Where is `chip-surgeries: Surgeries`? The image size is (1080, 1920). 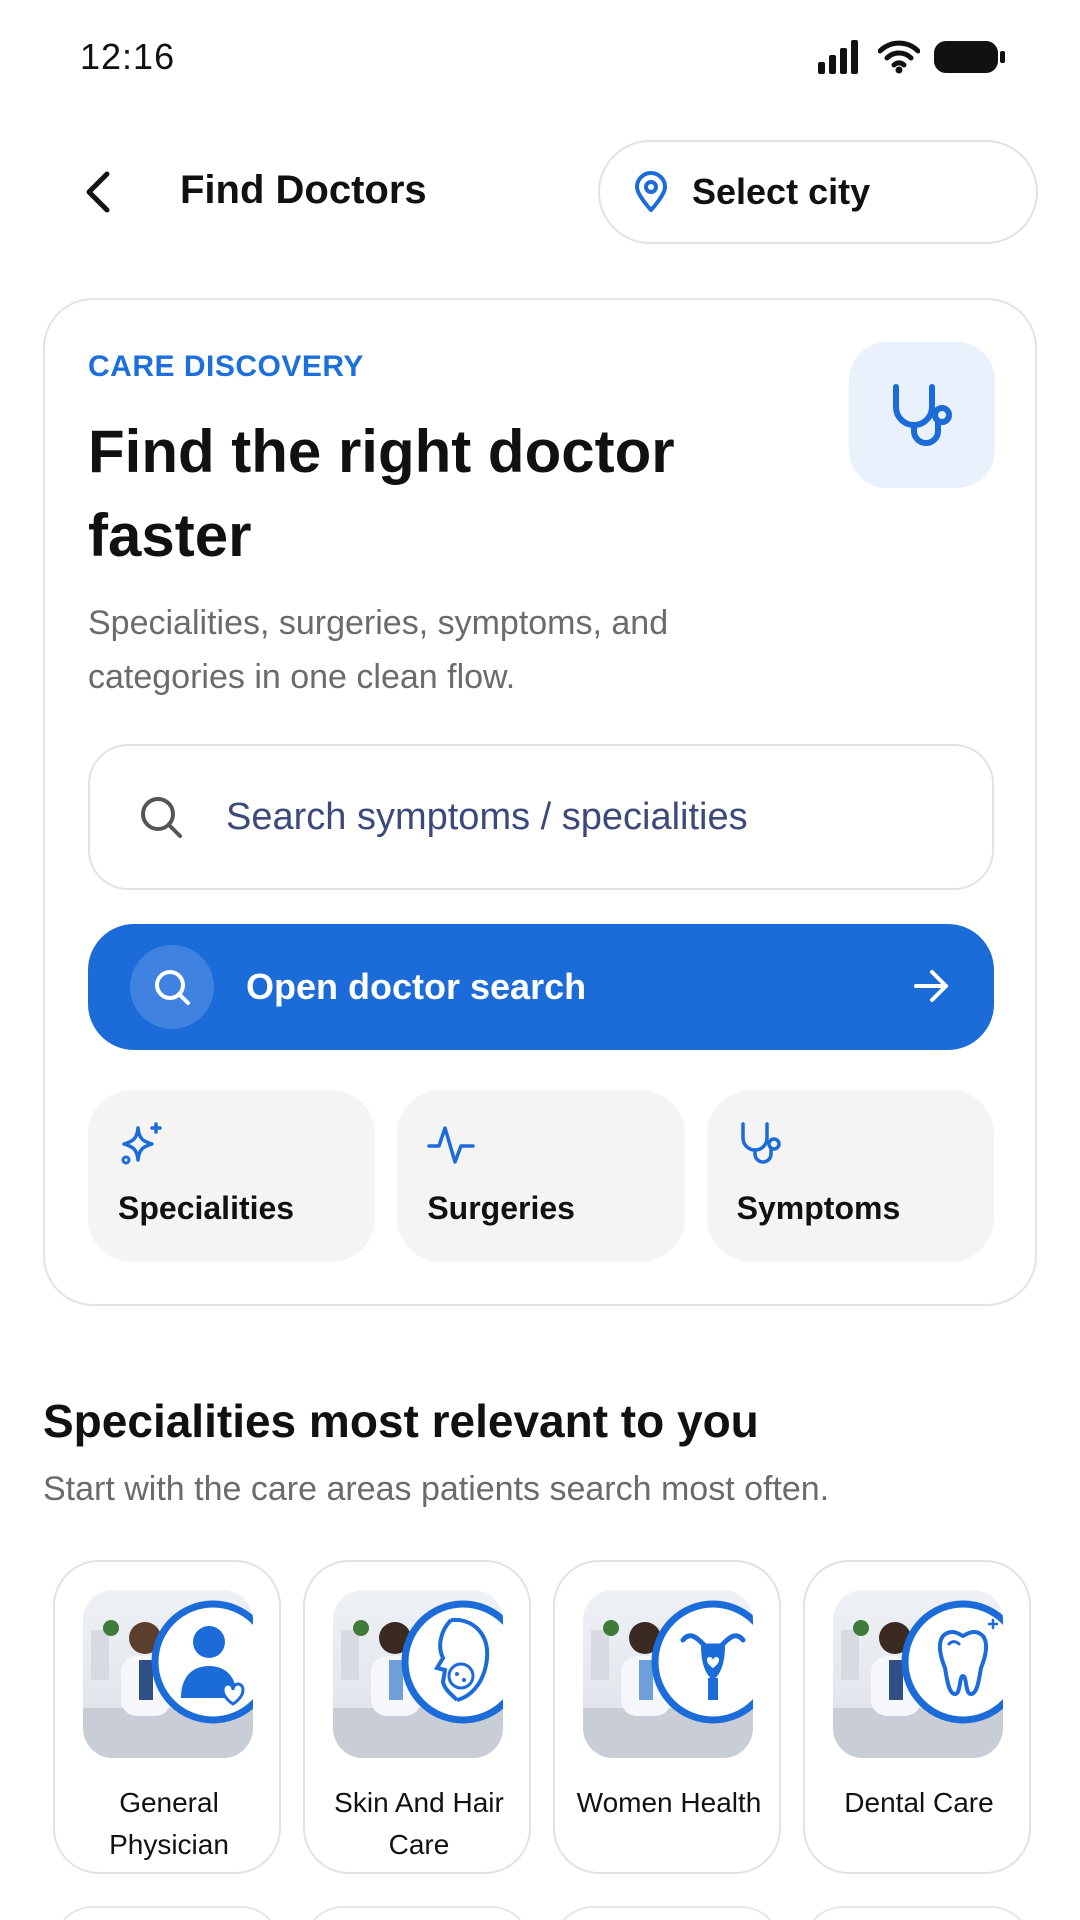 chip-surgeries: Surgeries is located at coordinates (541, 1176).